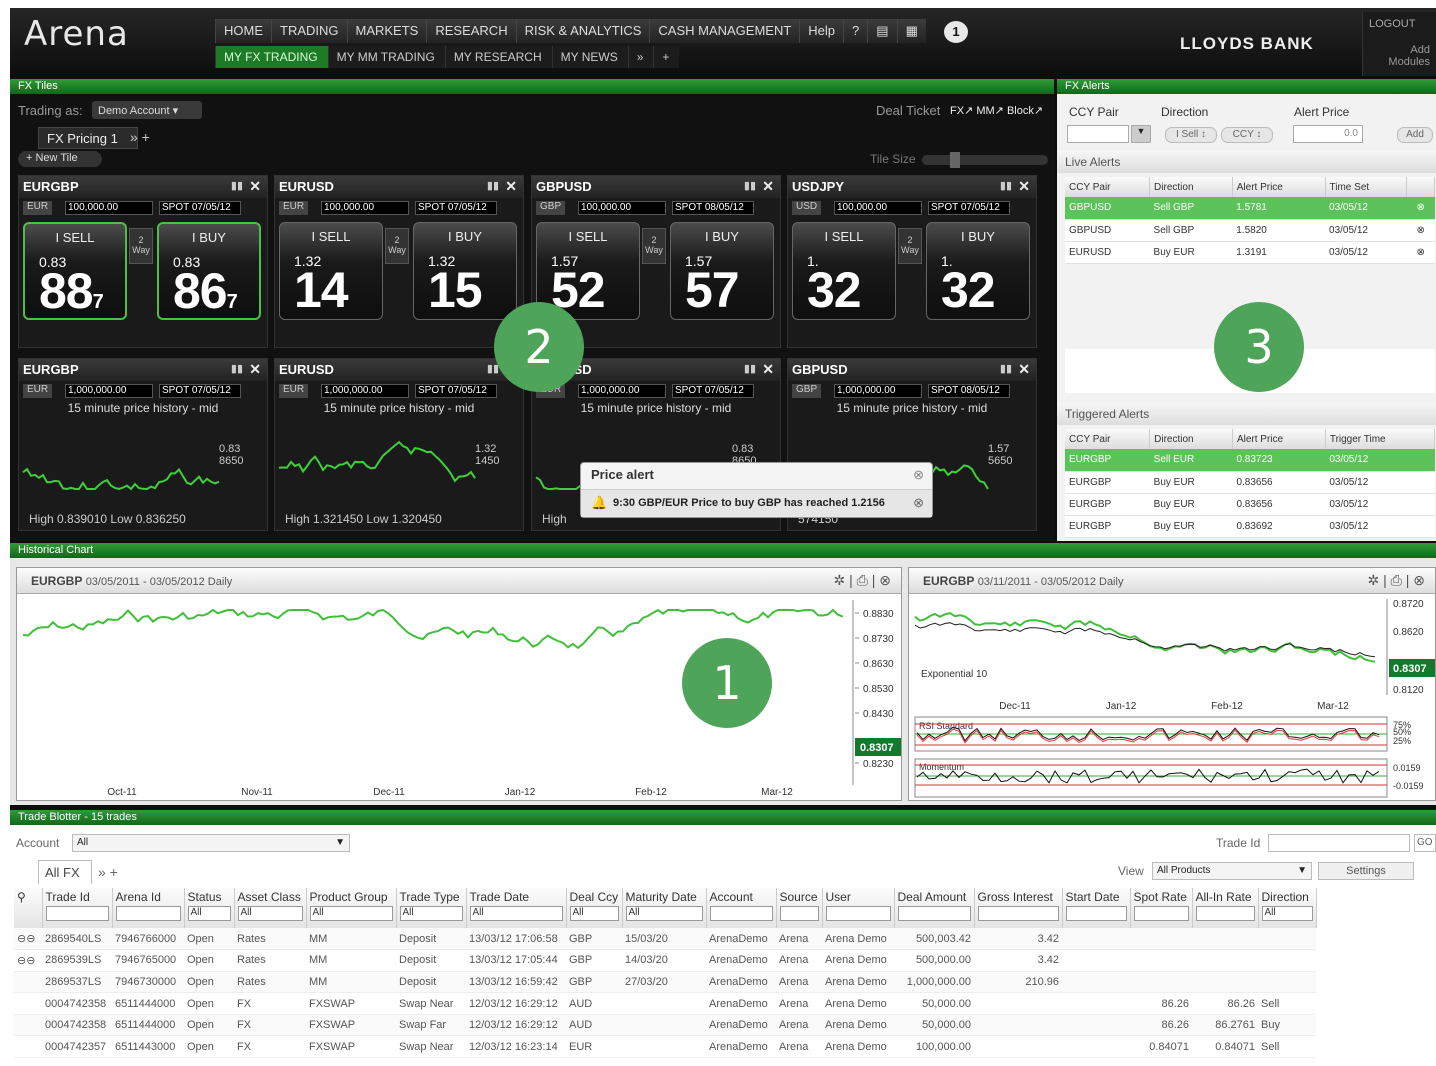  Describe the element at coordinates (294, 391) in the screenshot. I see `ccy-toggle: EUR` at that location.